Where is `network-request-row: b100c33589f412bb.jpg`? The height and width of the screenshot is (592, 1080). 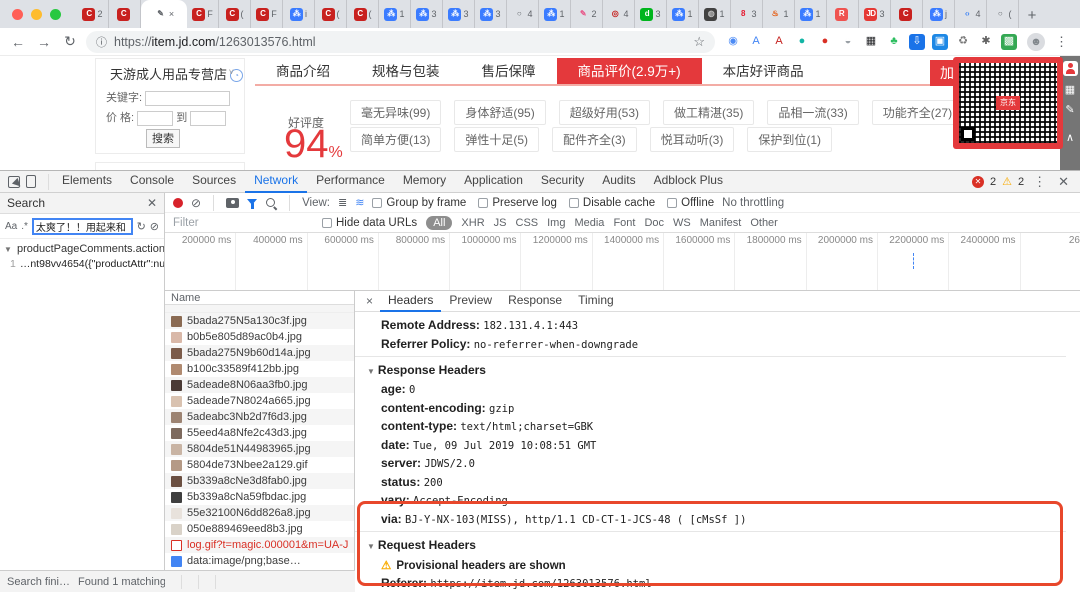 network-request-row: b100c33589f412bb.jpg is located at coordinates (259, 369).